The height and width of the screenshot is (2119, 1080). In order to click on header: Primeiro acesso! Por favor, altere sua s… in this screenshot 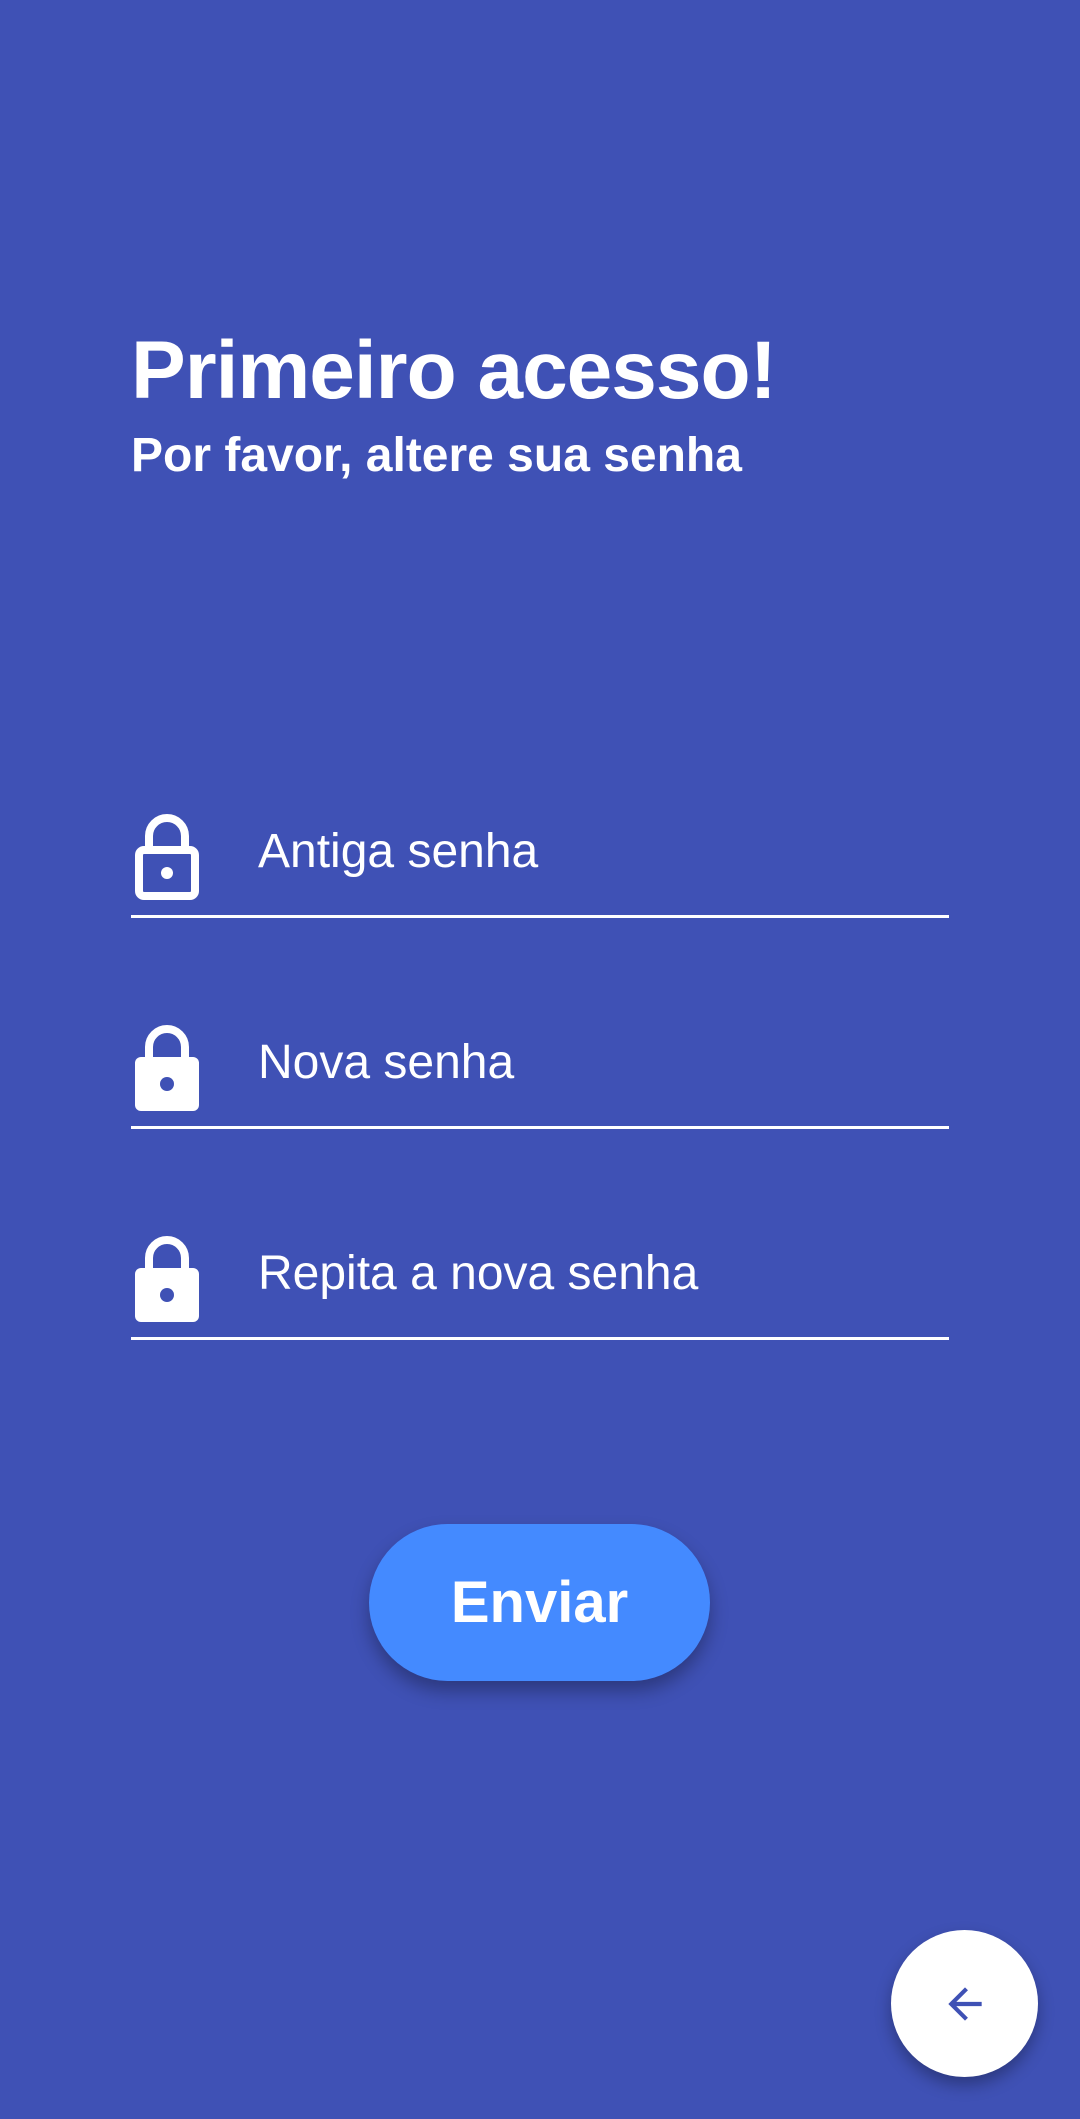, I will do `click(454, 403)`.